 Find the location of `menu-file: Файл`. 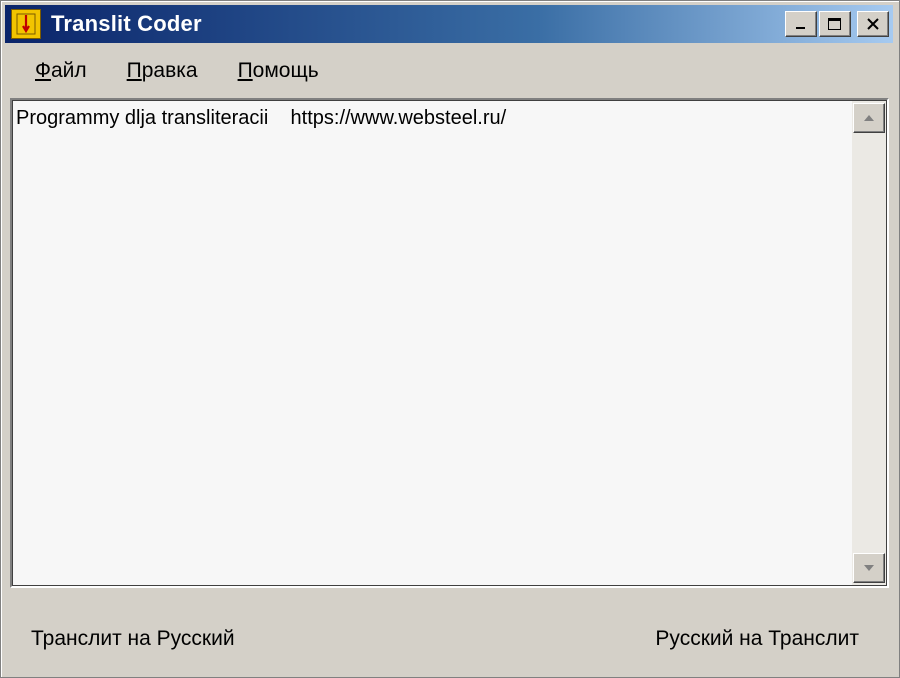

menu-file: Файл is located at coordinates (61, 71).